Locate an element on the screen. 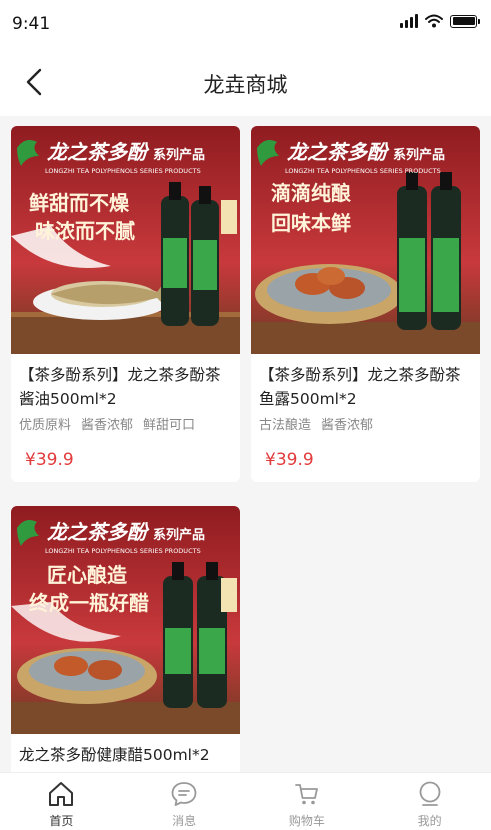 This screenshot has width=491, height=830. status-icons is located at coordinates (440, 21).